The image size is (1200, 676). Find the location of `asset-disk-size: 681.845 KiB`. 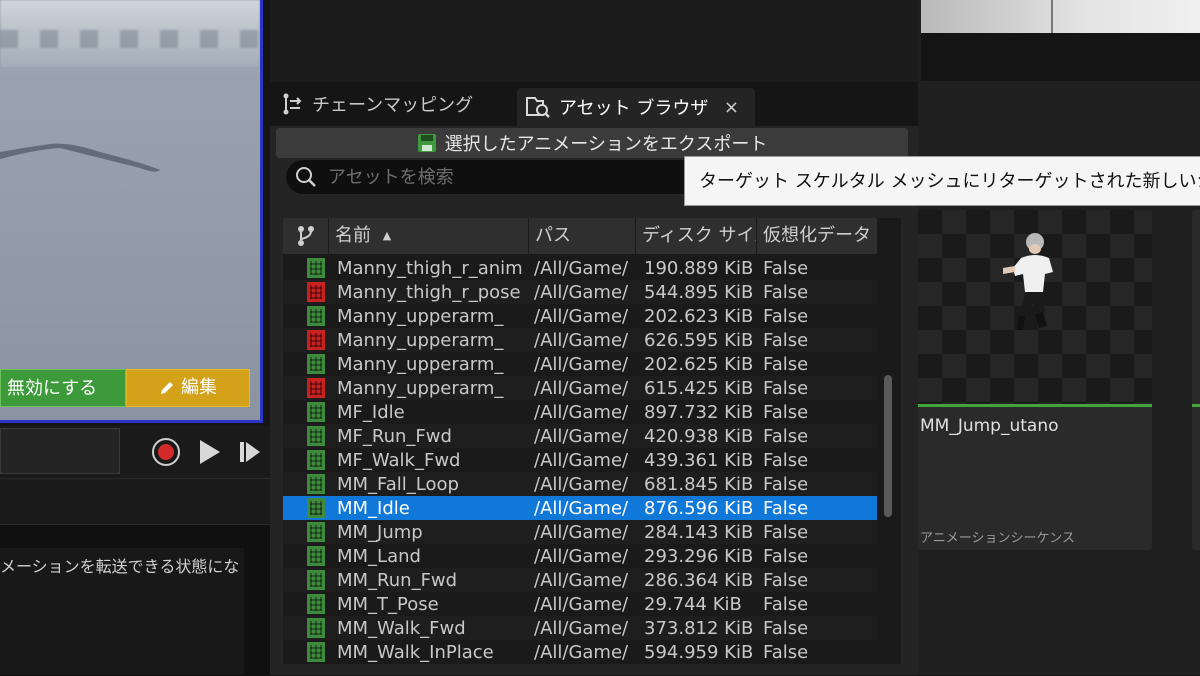

asset-disk-size: 681.845 KiB is located at coordinates (699, 484).